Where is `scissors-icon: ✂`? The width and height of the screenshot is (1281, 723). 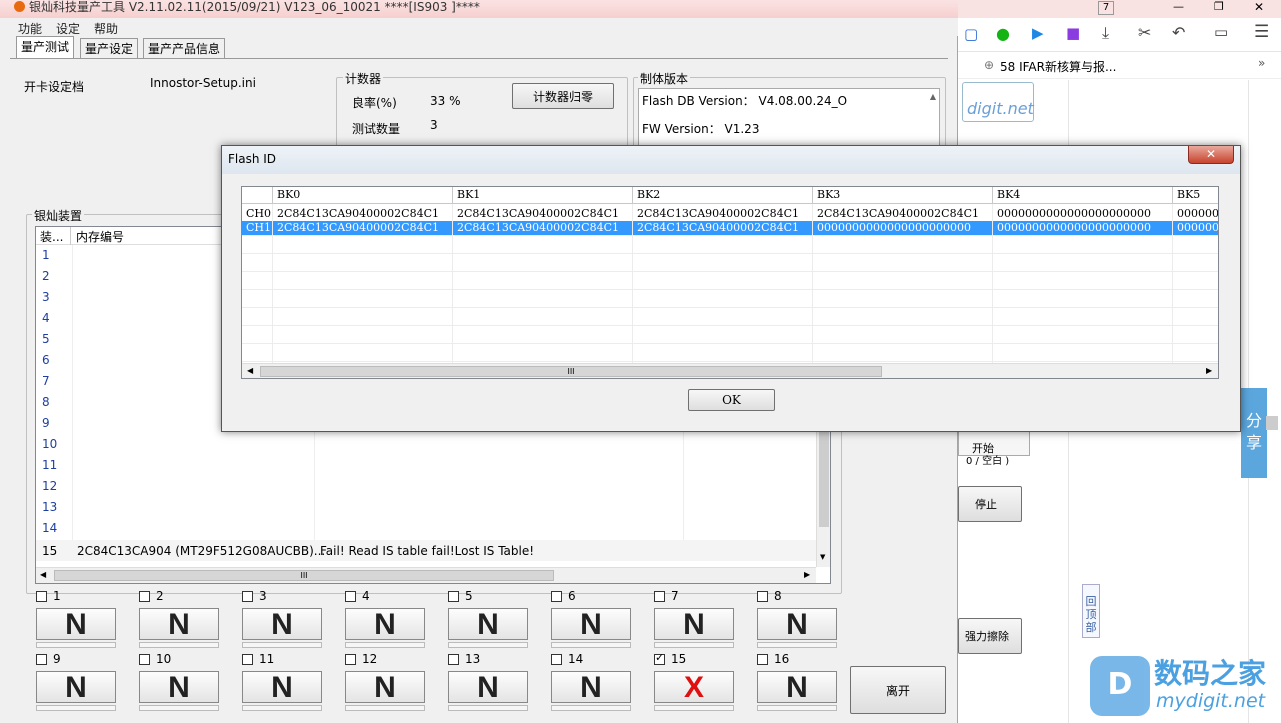 scissors-icon: ✂ is located at coordinates (1144, 32).